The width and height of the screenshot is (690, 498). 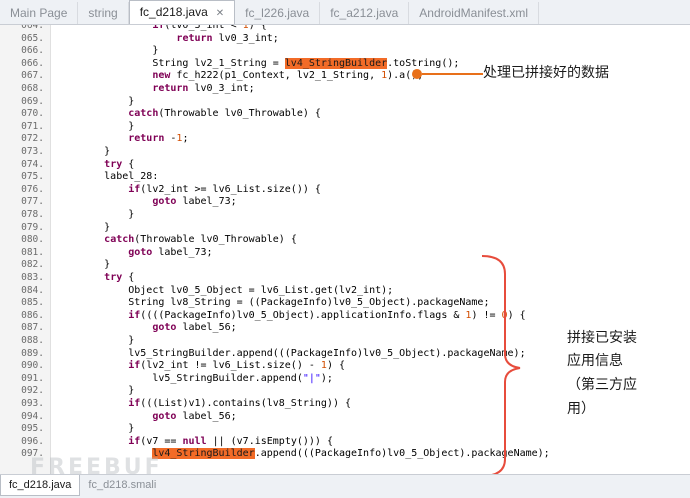 What do you see at coordinates (32, 416) in the screenshot?
I see `line-number: 094.` at bounding box center [32, 416].